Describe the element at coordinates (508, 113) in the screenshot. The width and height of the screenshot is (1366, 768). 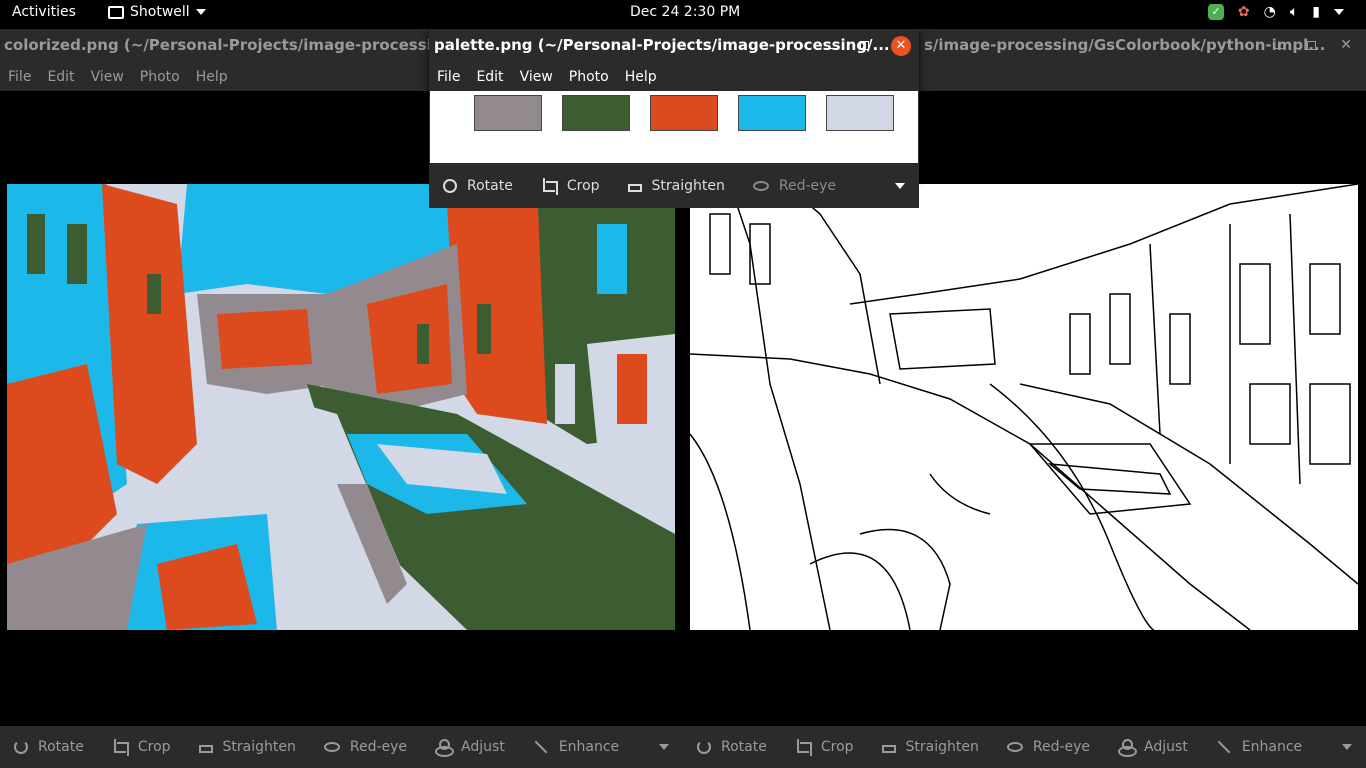
I see `swatch-gray` at that location.